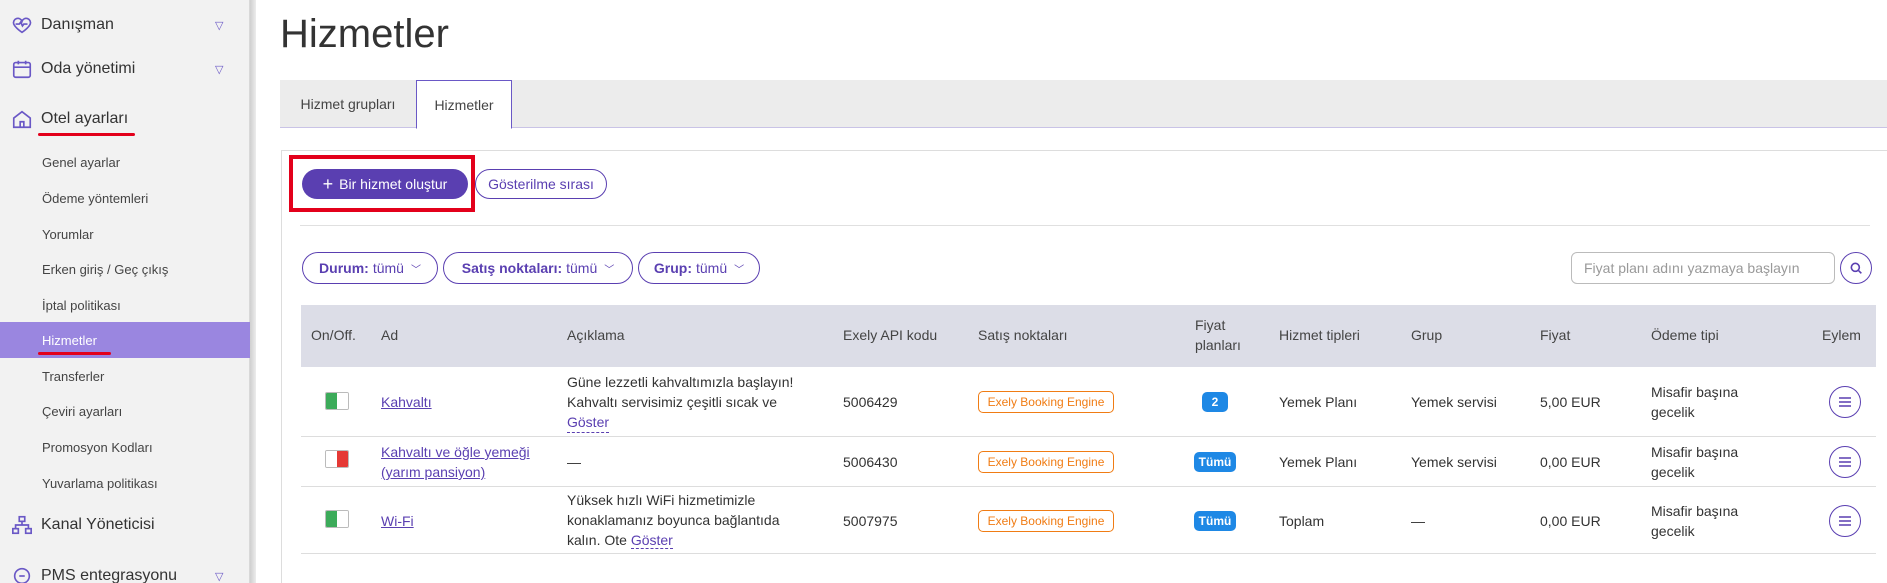 The height and width of the screenshot is (583, 1887). What do you see at coordinates (1210, 325) in the screenshot?
I see `col-price-plans-1: Fiyat` at bounding box center [1210, 325].